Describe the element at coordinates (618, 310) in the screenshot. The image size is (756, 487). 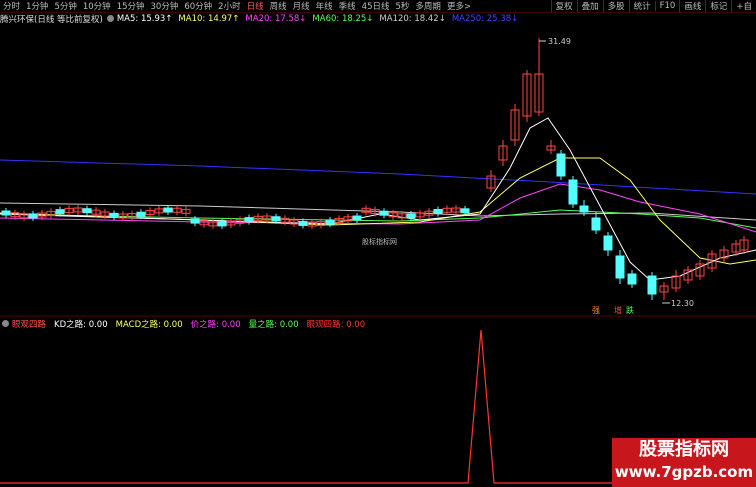
I see `signal-label-1: 增` at that location.